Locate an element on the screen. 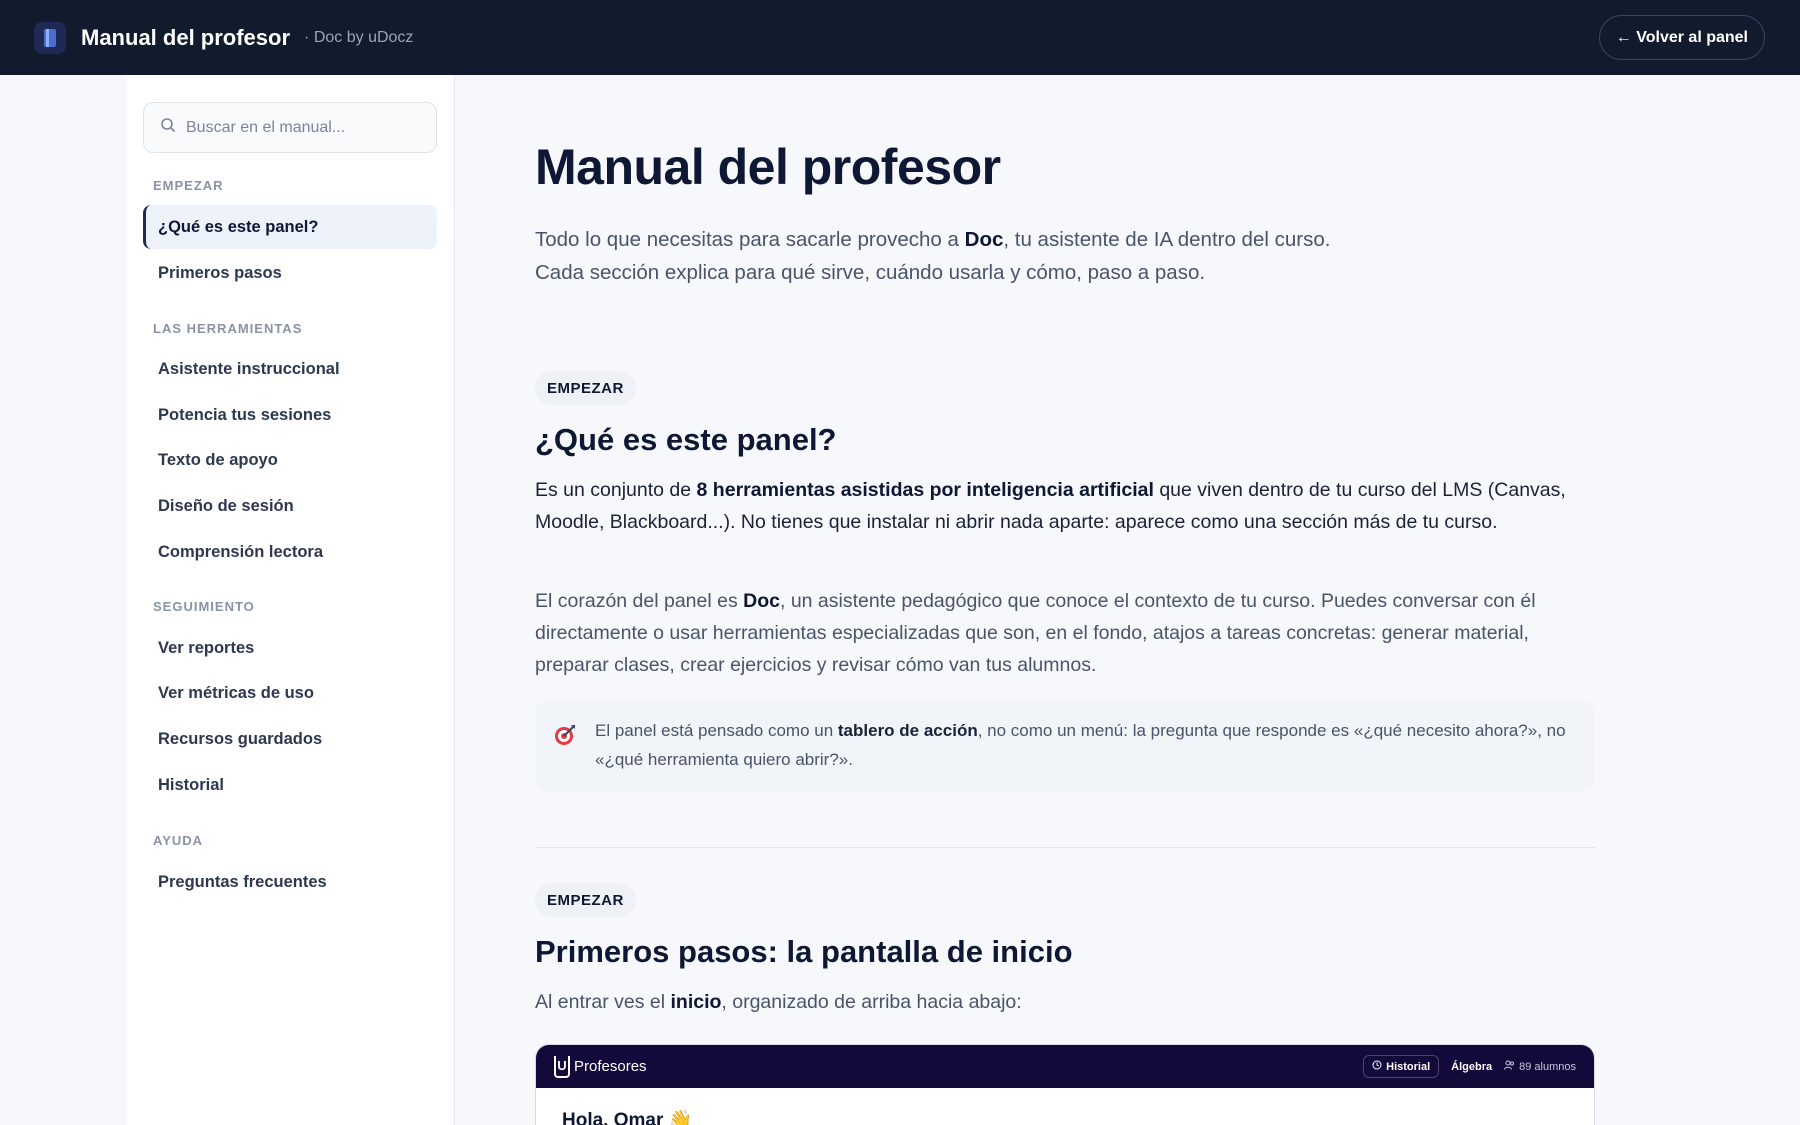 Image resolution: width=1800 pixels, height=1125 pixels. sidebar-item-ver-metricas: Ver métricas de uso is located at coordinates (290, 693).